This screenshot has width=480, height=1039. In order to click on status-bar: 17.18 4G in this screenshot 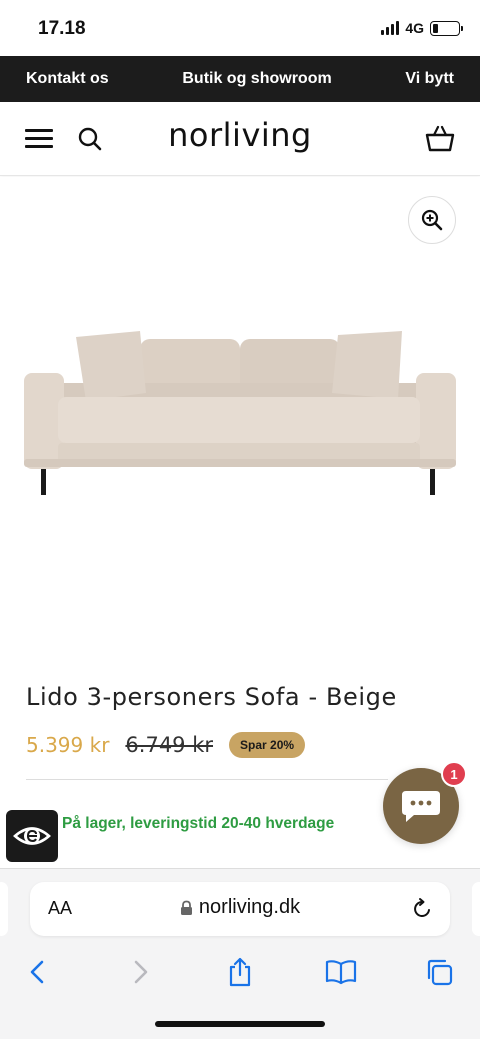, I will do `click(240, 28)`.